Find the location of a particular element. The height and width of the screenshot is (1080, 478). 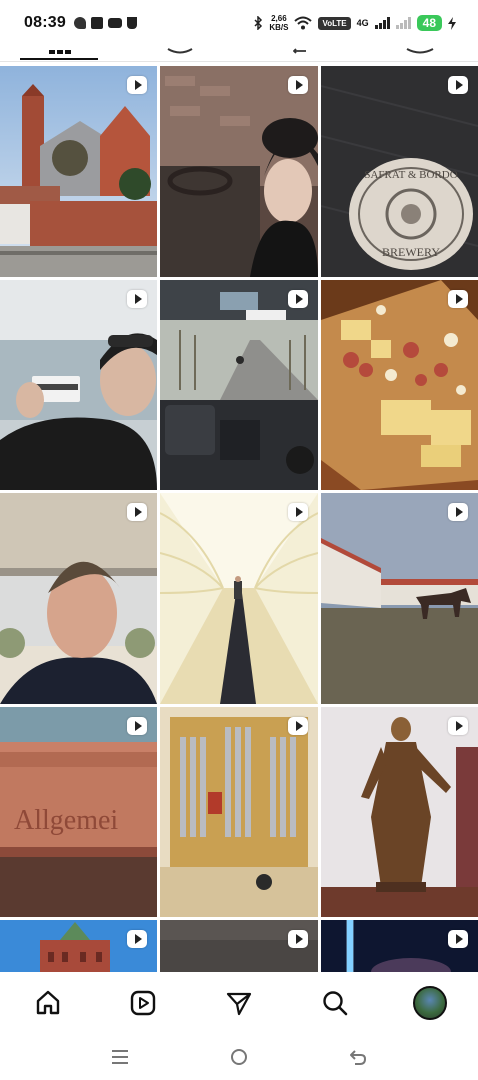

network-type: 4G is located at coordinates (362, 23).